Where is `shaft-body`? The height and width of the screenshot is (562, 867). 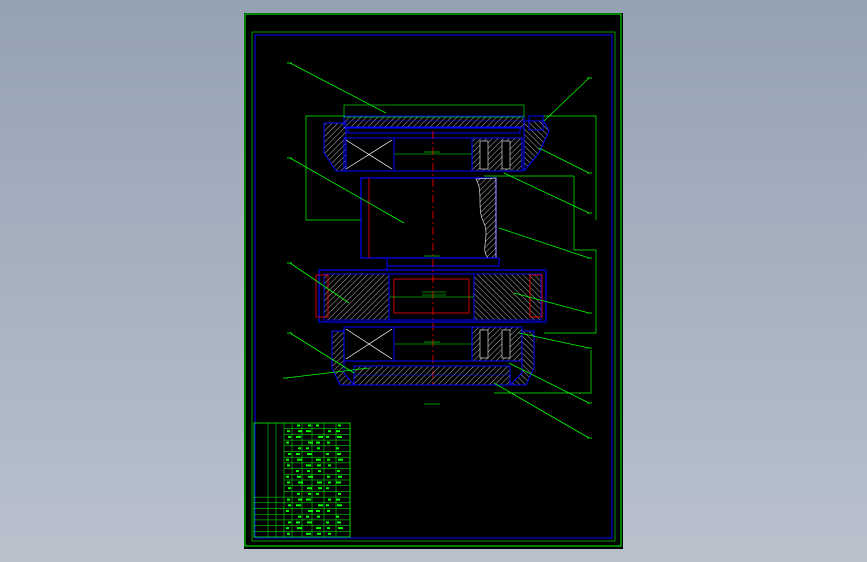
shaft-body is located at coordinates (430, 224).